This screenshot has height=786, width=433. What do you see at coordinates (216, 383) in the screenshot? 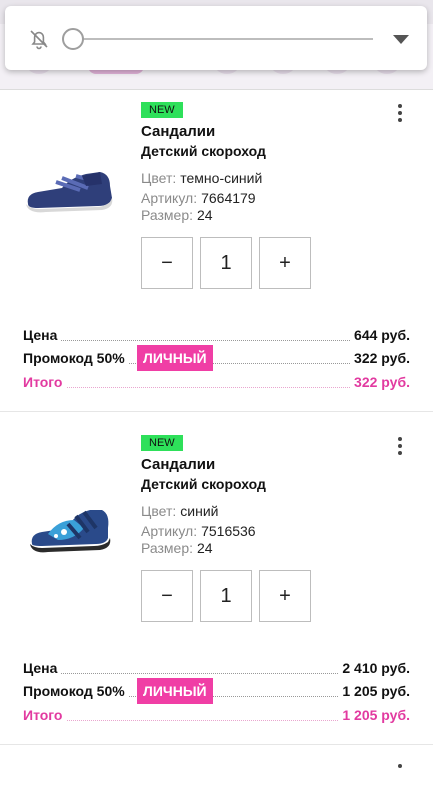
I see `total-row: Итого 322 руб.` at bounding box center [216, 383].